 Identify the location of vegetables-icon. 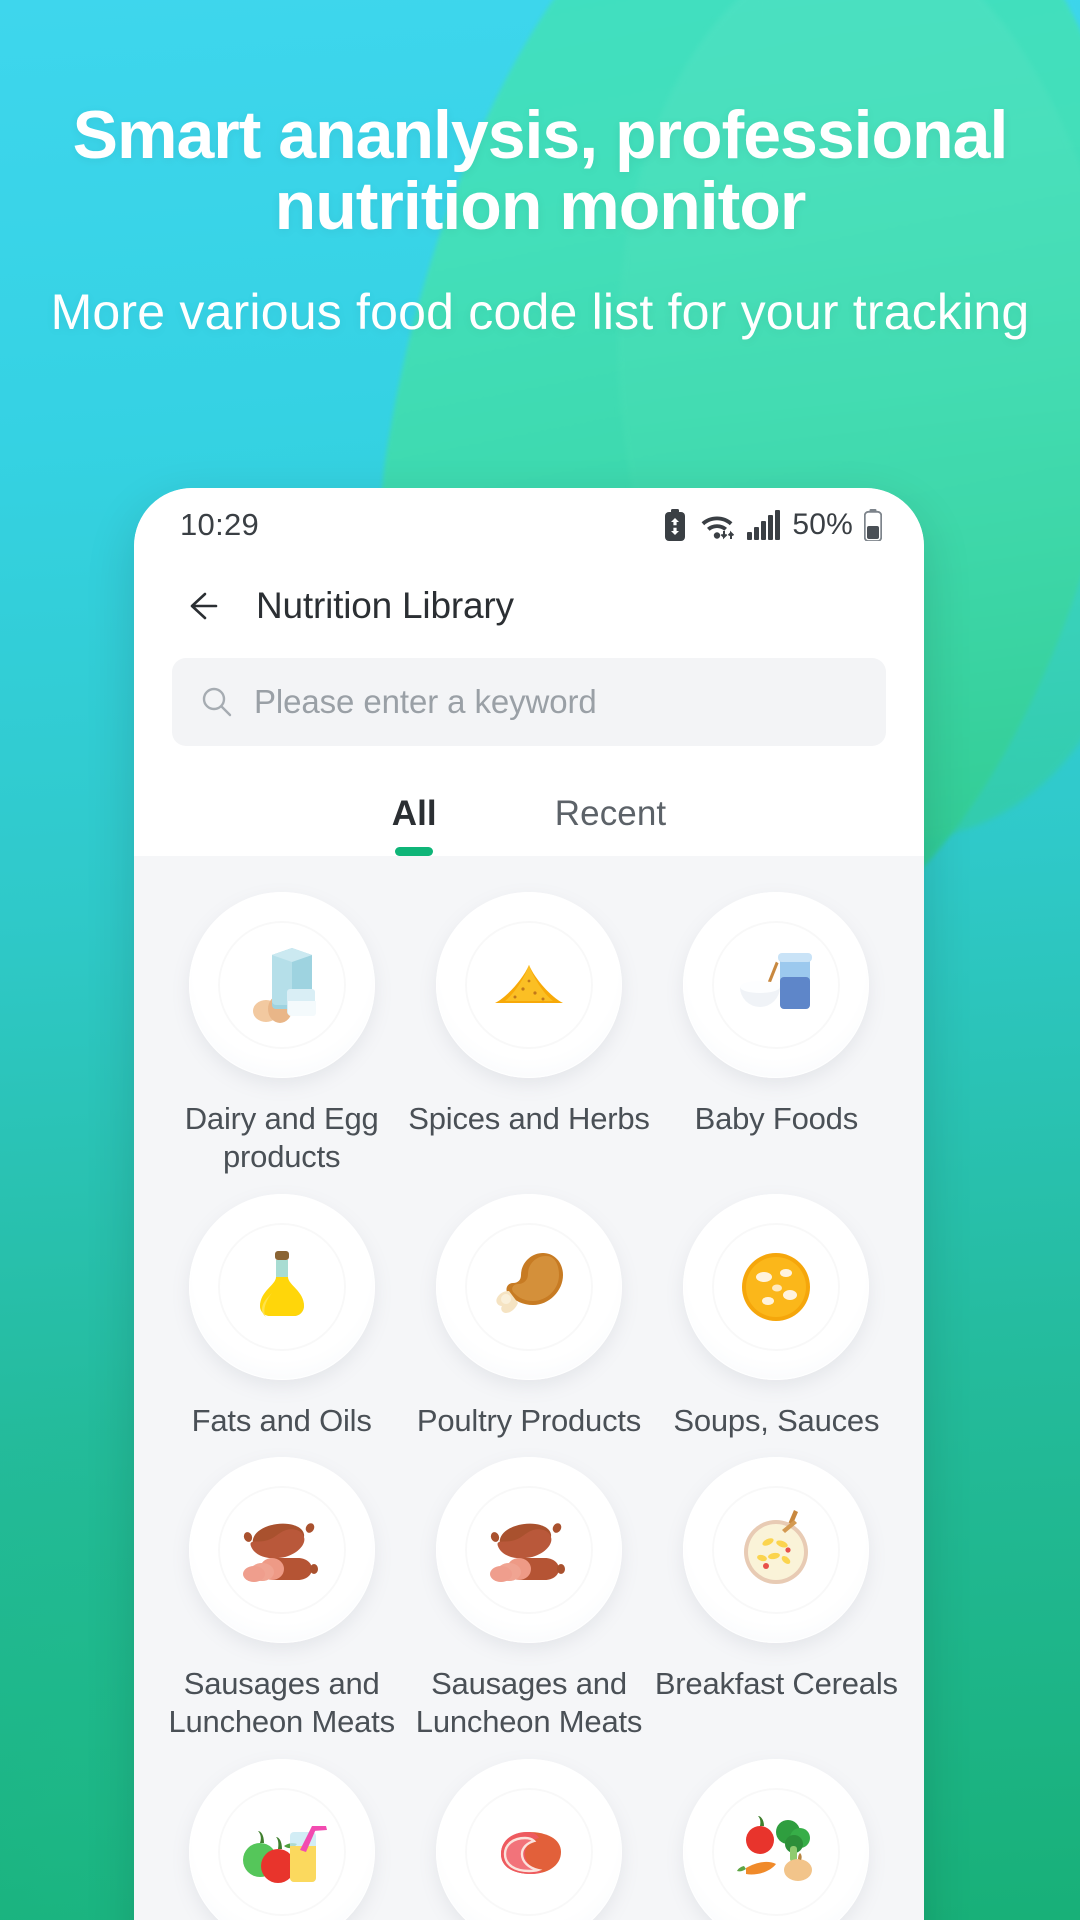
(775, 1849).